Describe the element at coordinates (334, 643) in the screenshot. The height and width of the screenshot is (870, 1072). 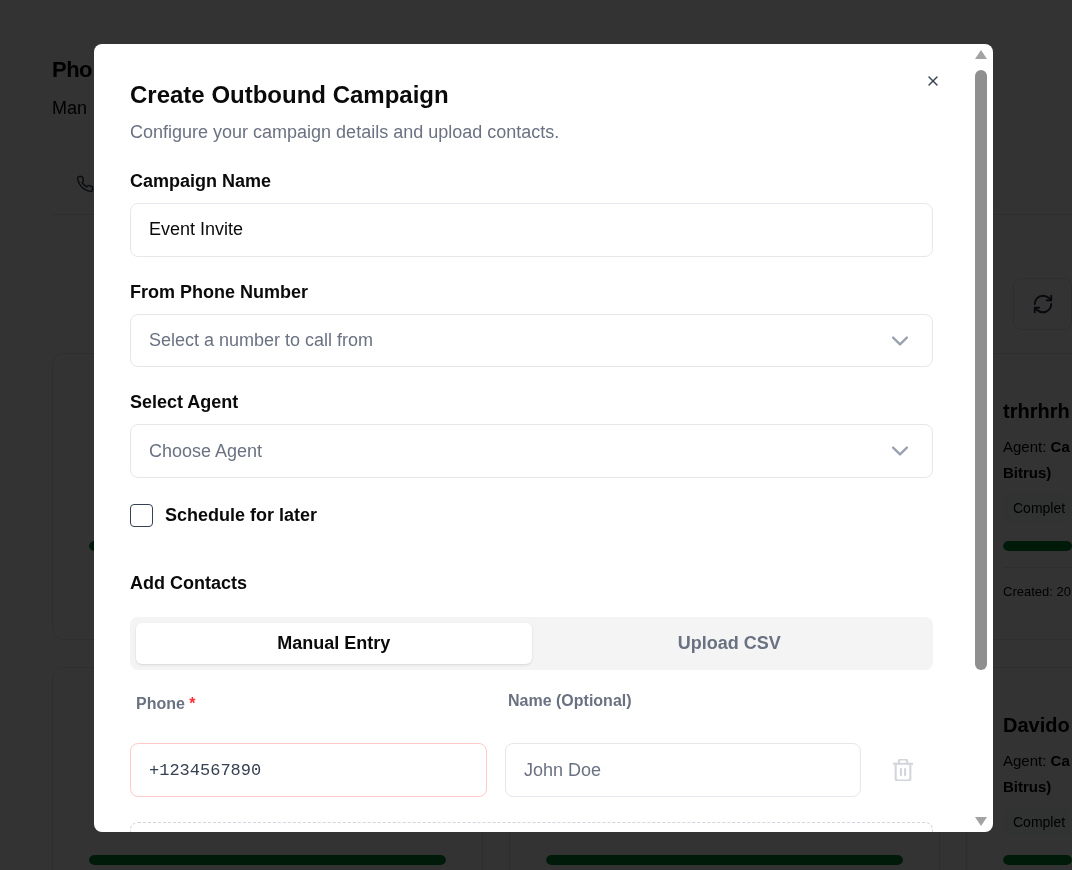
I see `tab: Manual Entry` at that location.